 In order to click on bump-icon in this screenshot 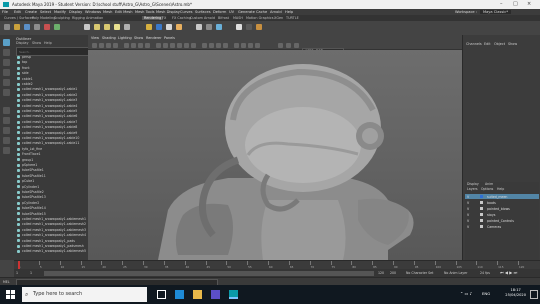, I will do `click(259, 27)`.